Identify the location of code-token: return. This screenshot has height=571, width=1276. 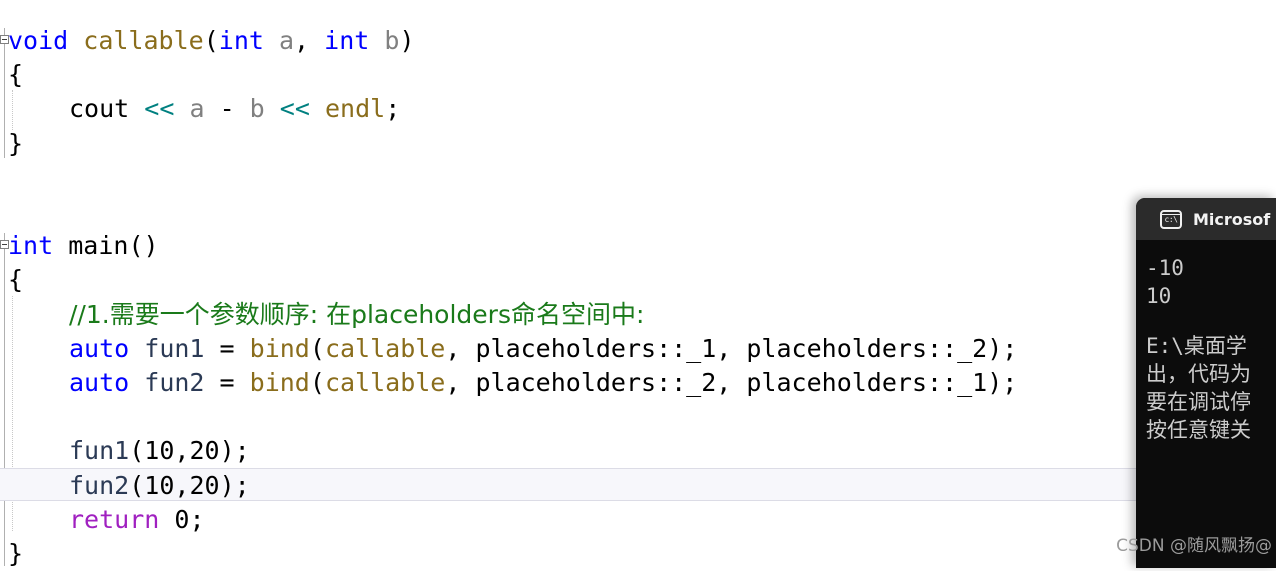
(114, 519).